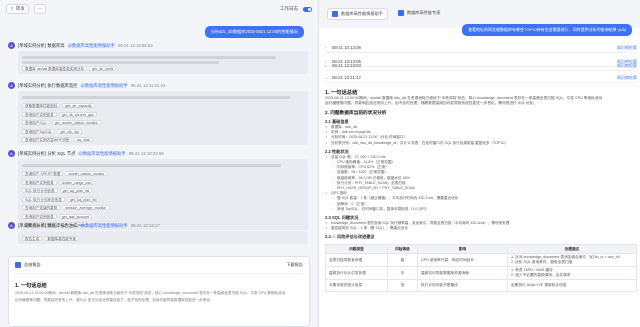 The height and width of the screenshot is (327, 640). Describe the element at coordinates (77, 114) in the screenshot. I see `tool-tag: get_db_current_qps` at that location.